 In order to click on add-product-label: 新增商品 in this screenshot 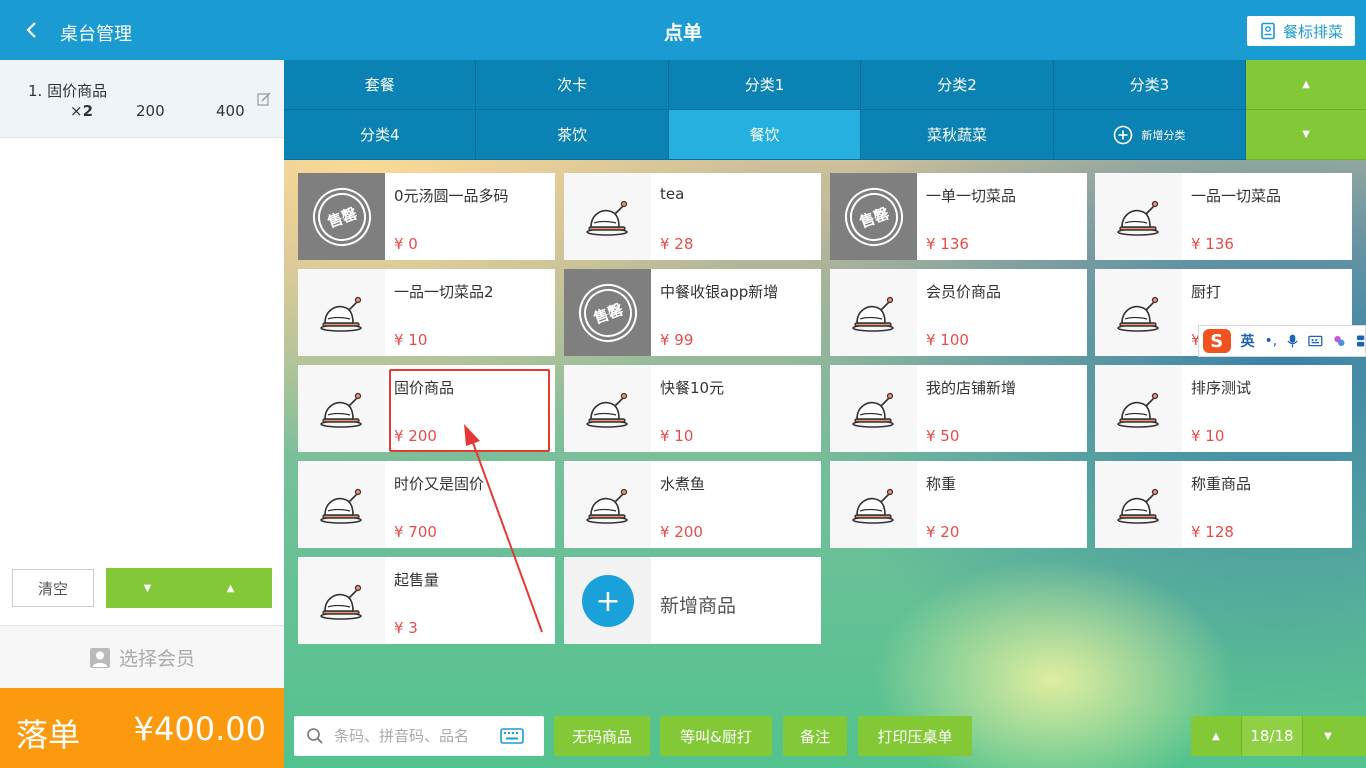, I will do `click(698, 606)`.